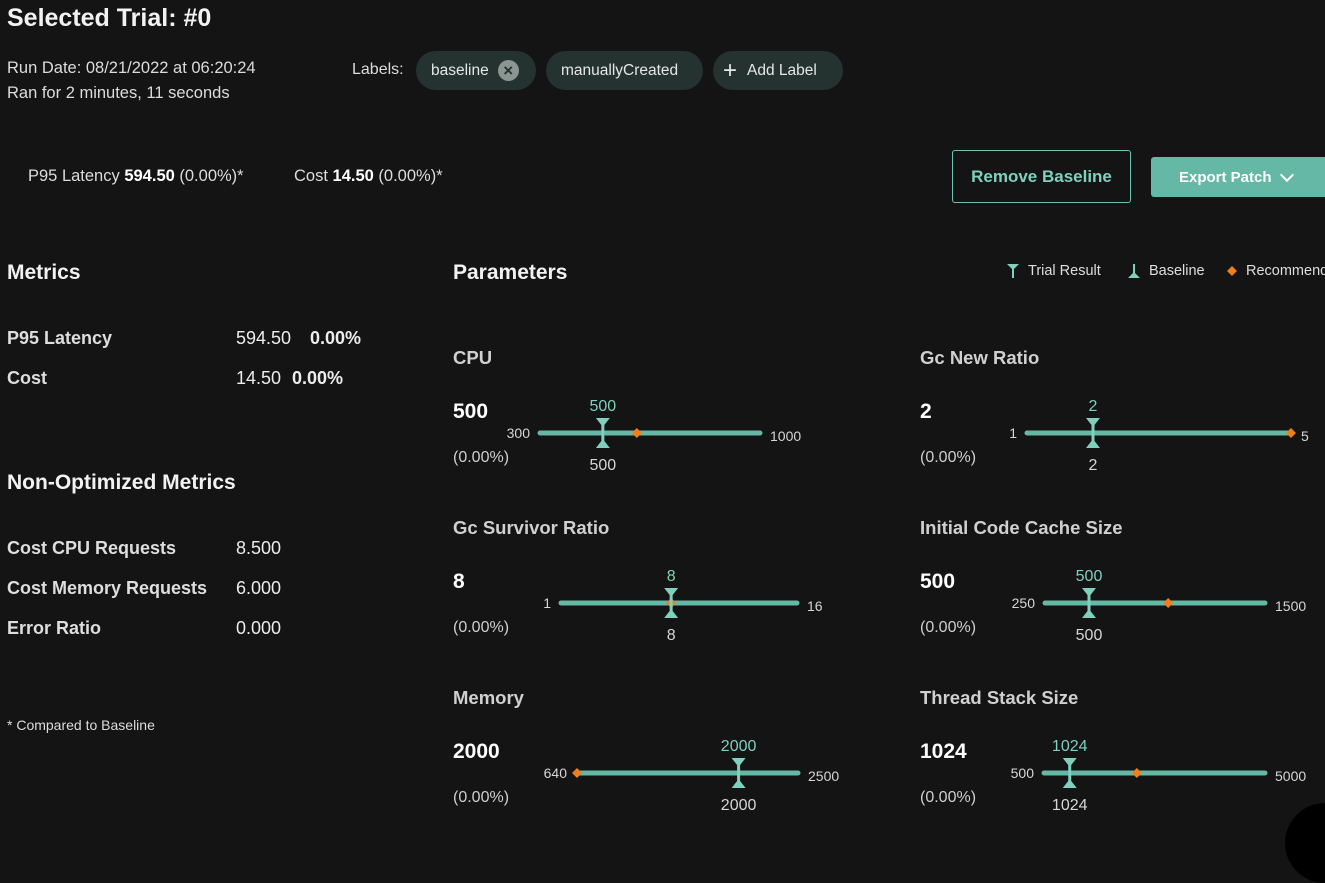 This screenshot has width=1325, height=883. I want to click on summary-latency-delta: (0.00%)*, so click(211, 176).